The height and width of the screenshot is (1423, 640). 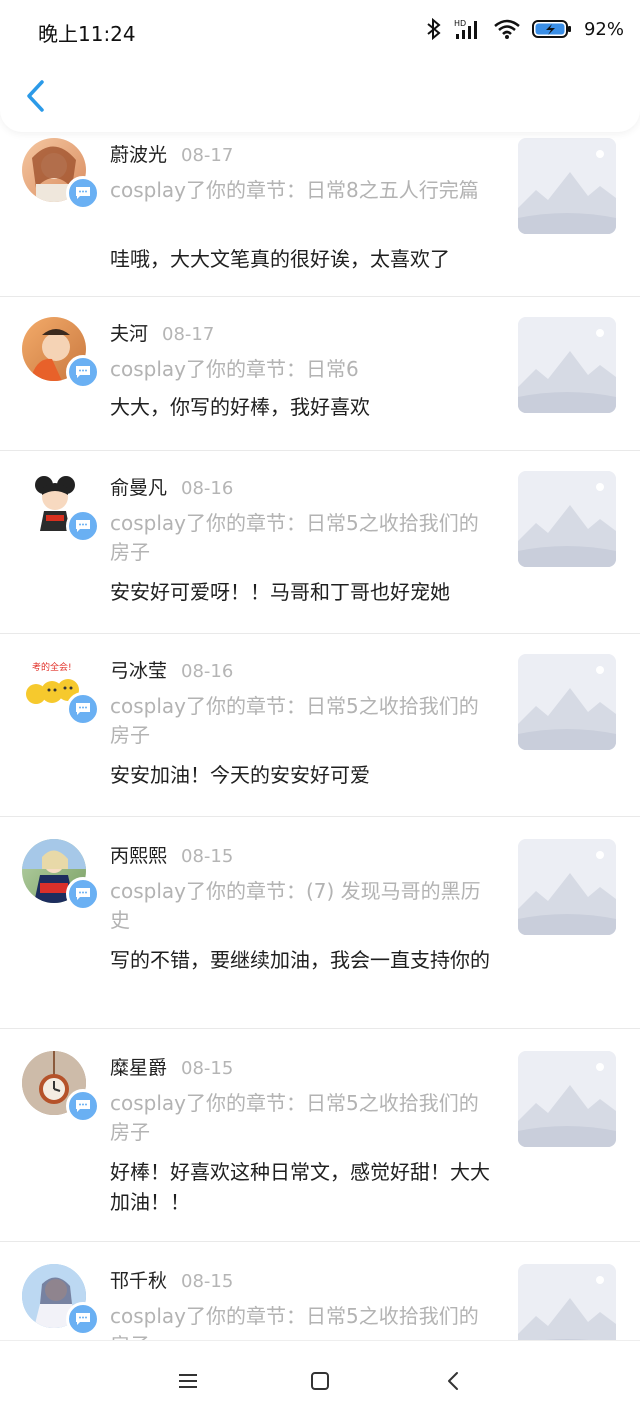 What do you see at coordinates (294, 190) in the screenshot?
I see `chapter-reference: cosplay了你的章节：日常8之五人行完篇` at bounding box center [294, 190].